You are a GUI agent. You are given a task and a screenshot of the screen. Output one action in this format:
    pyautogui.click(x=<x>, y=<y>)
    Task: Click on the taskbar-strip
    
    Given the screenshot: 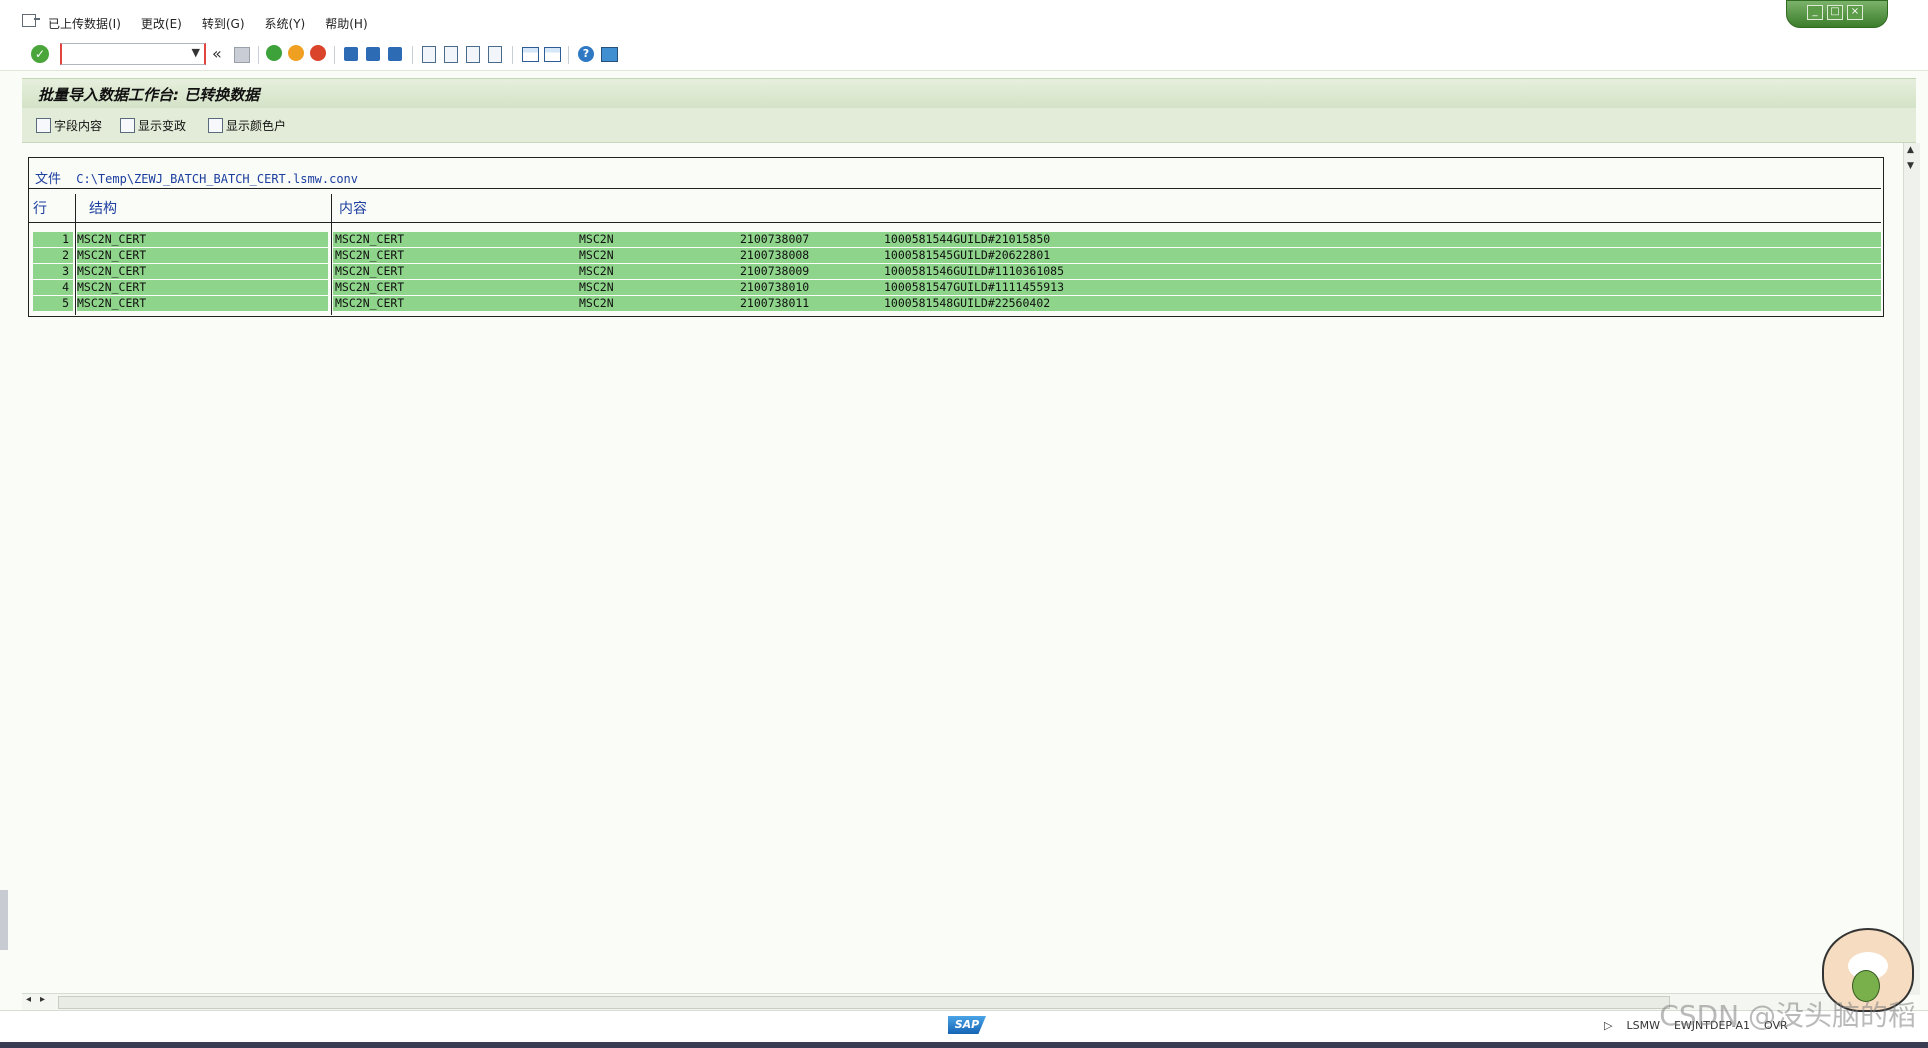 What is the action you would take?
    pyautogui.click(x=964, y=1045)
    